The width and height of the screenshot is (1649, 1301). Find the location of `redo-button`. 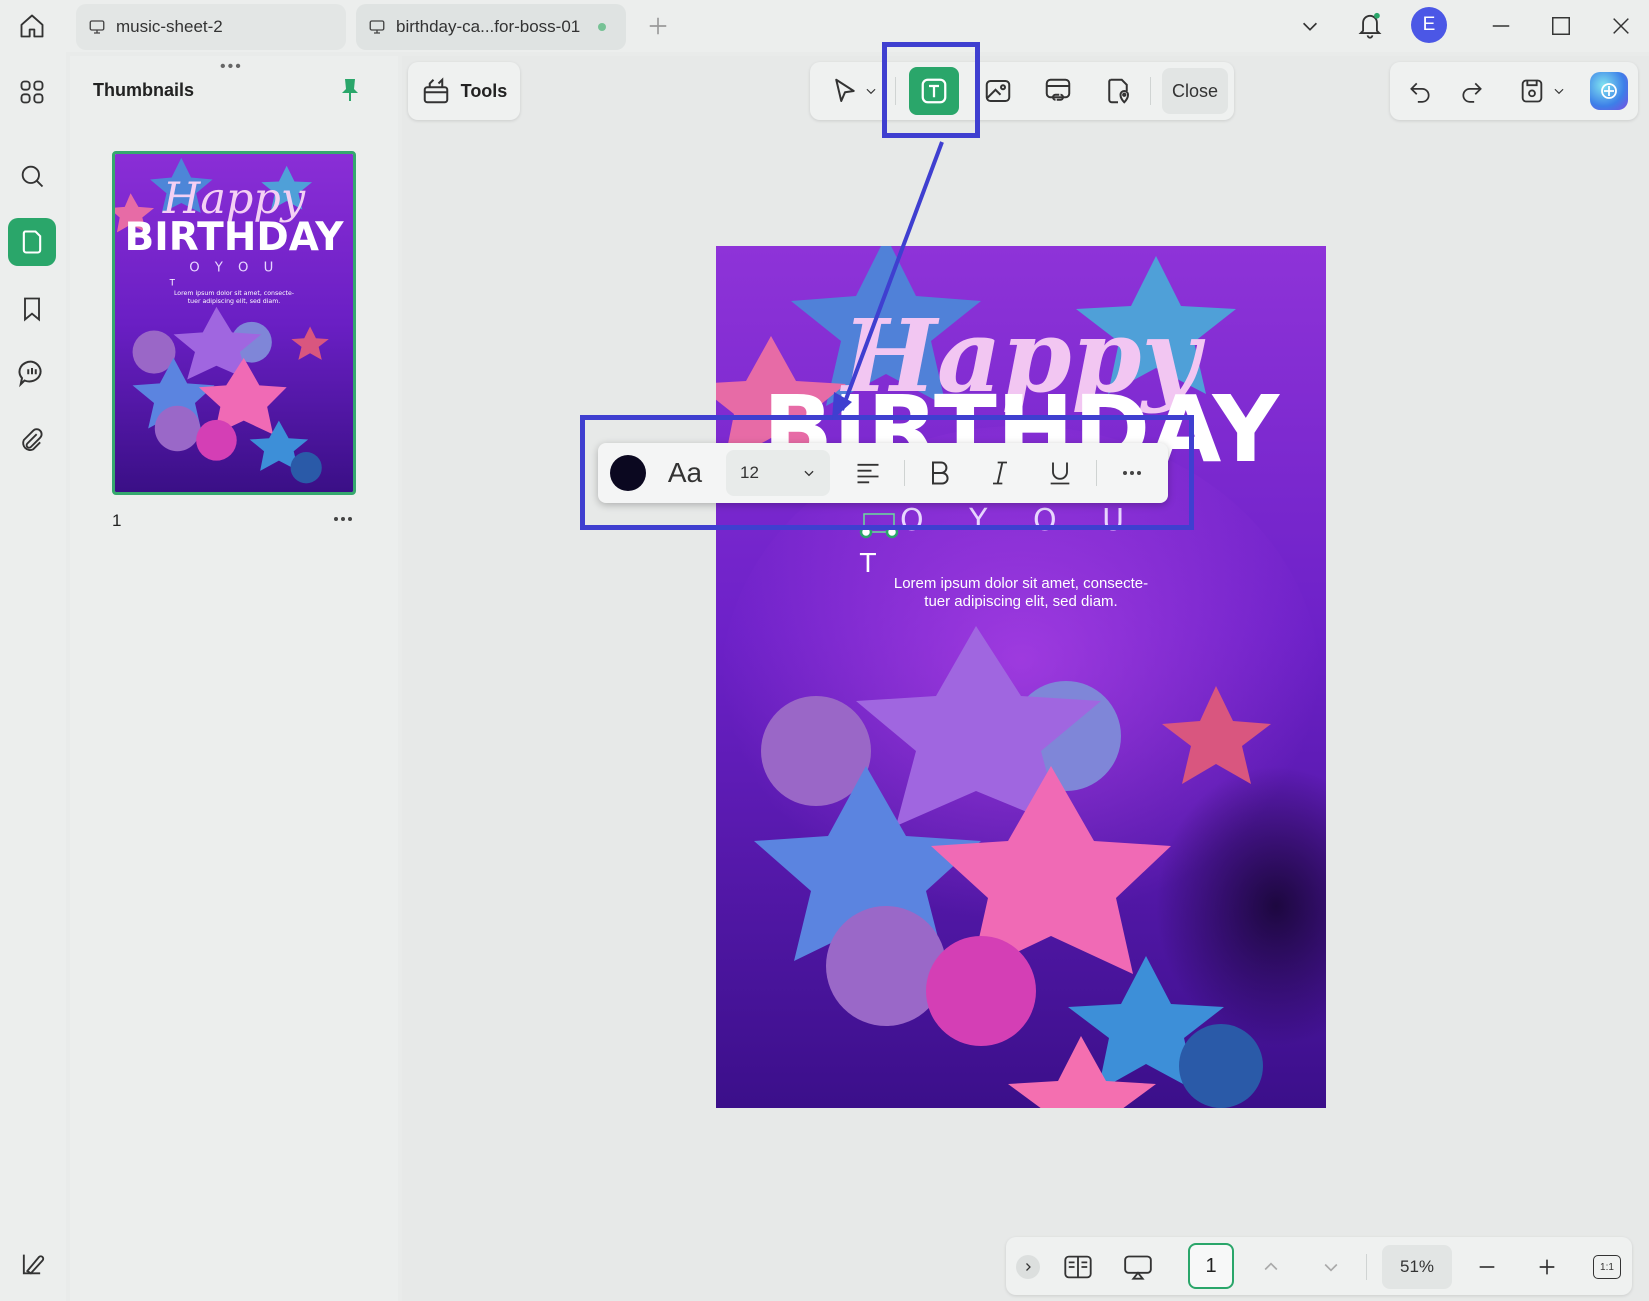

redo-button is located at coordinates (1472, 91).